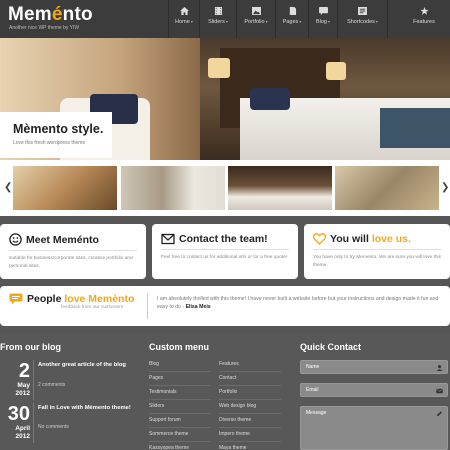 This screenshot has width=450, height=450. What do you see at coordinates (18, 414) in the screenshot?
I see `post-day: 30` at bounding box center [18, 414].